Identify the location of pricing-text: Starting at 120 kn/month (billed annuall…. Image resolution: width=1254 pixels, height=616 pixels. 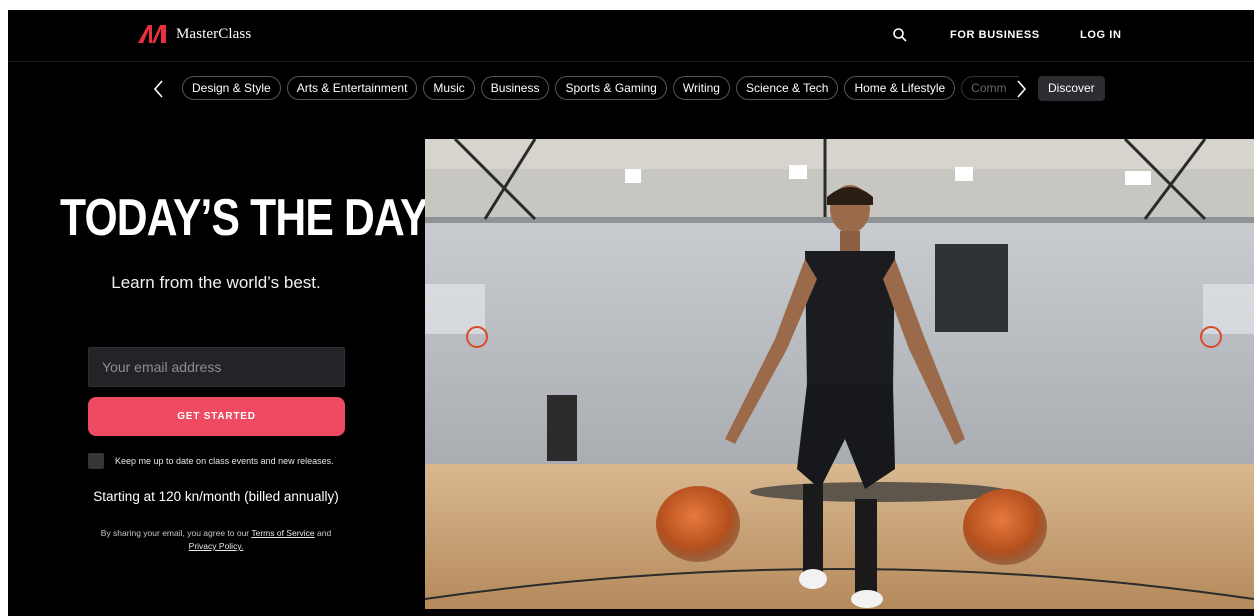
(216, 496).